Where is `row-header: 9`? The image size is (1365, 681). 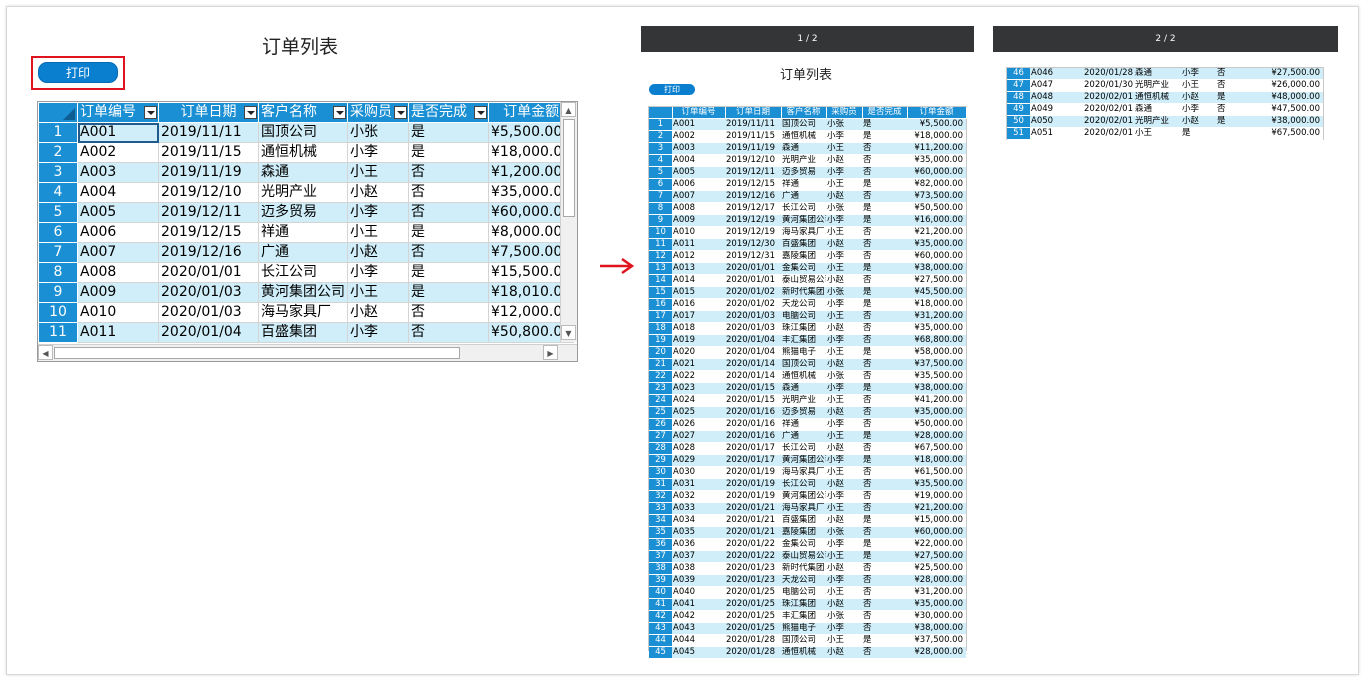
row-header: 9 is located at coordinates (58, 292).